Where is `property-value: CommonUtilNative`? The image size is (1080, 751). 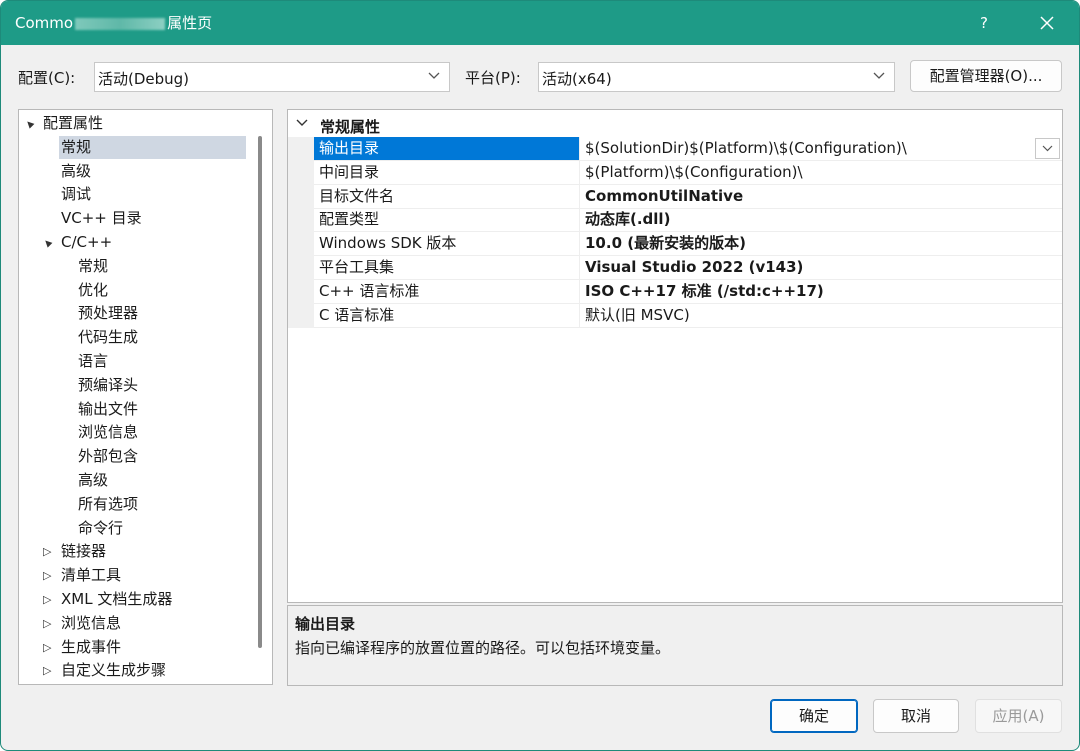
property-value: CommonUtilNative is located at coordinates (820, 196).